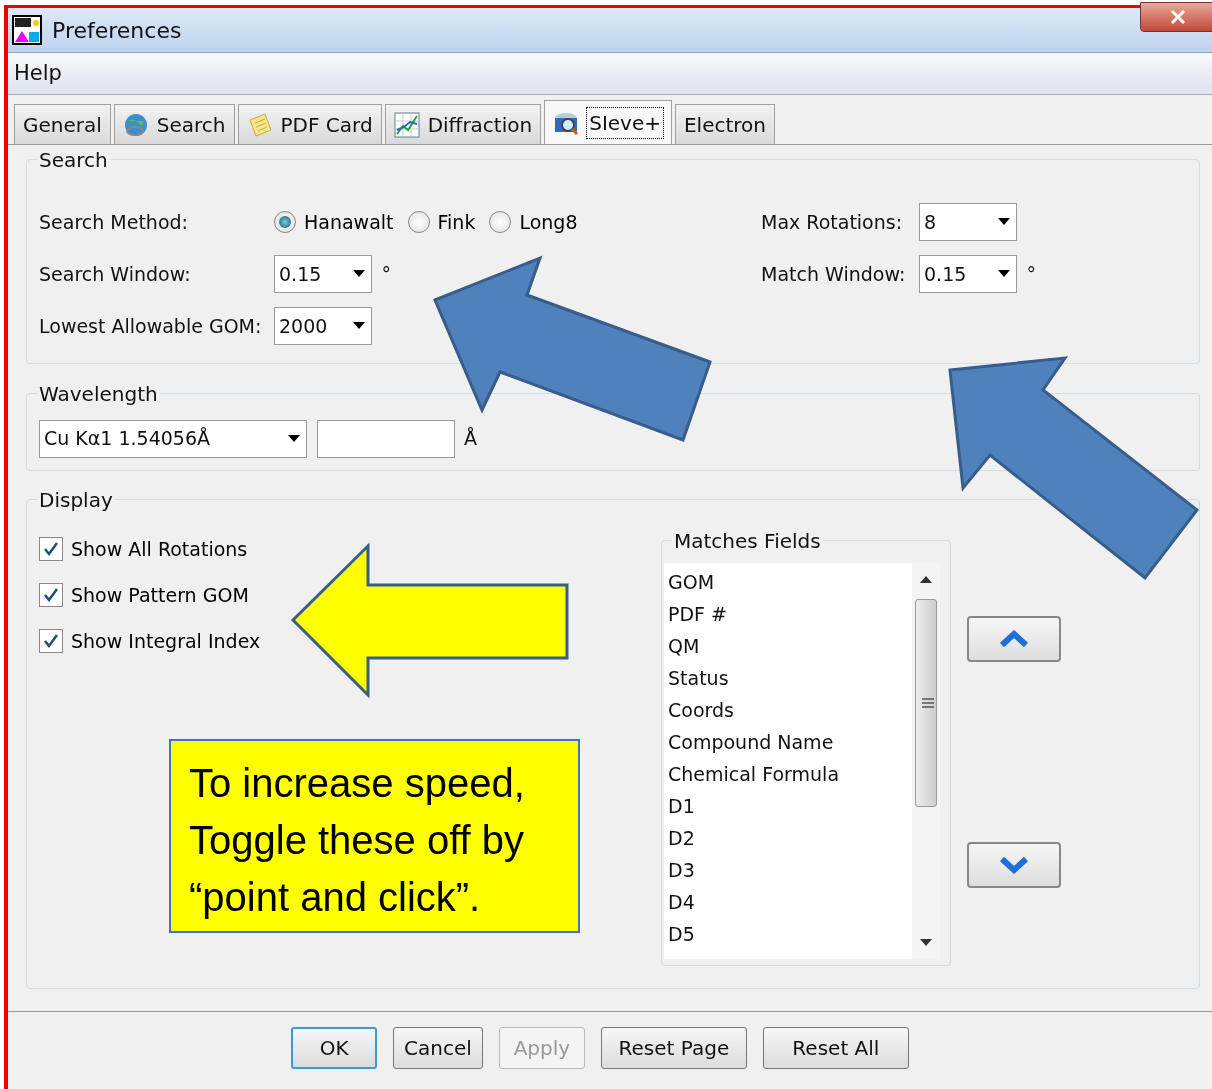 This screenshot has height=1089, width=1212. Describe the element at coordinates (725, 124) in the screenshot. I see `tab: Electron` at that location.